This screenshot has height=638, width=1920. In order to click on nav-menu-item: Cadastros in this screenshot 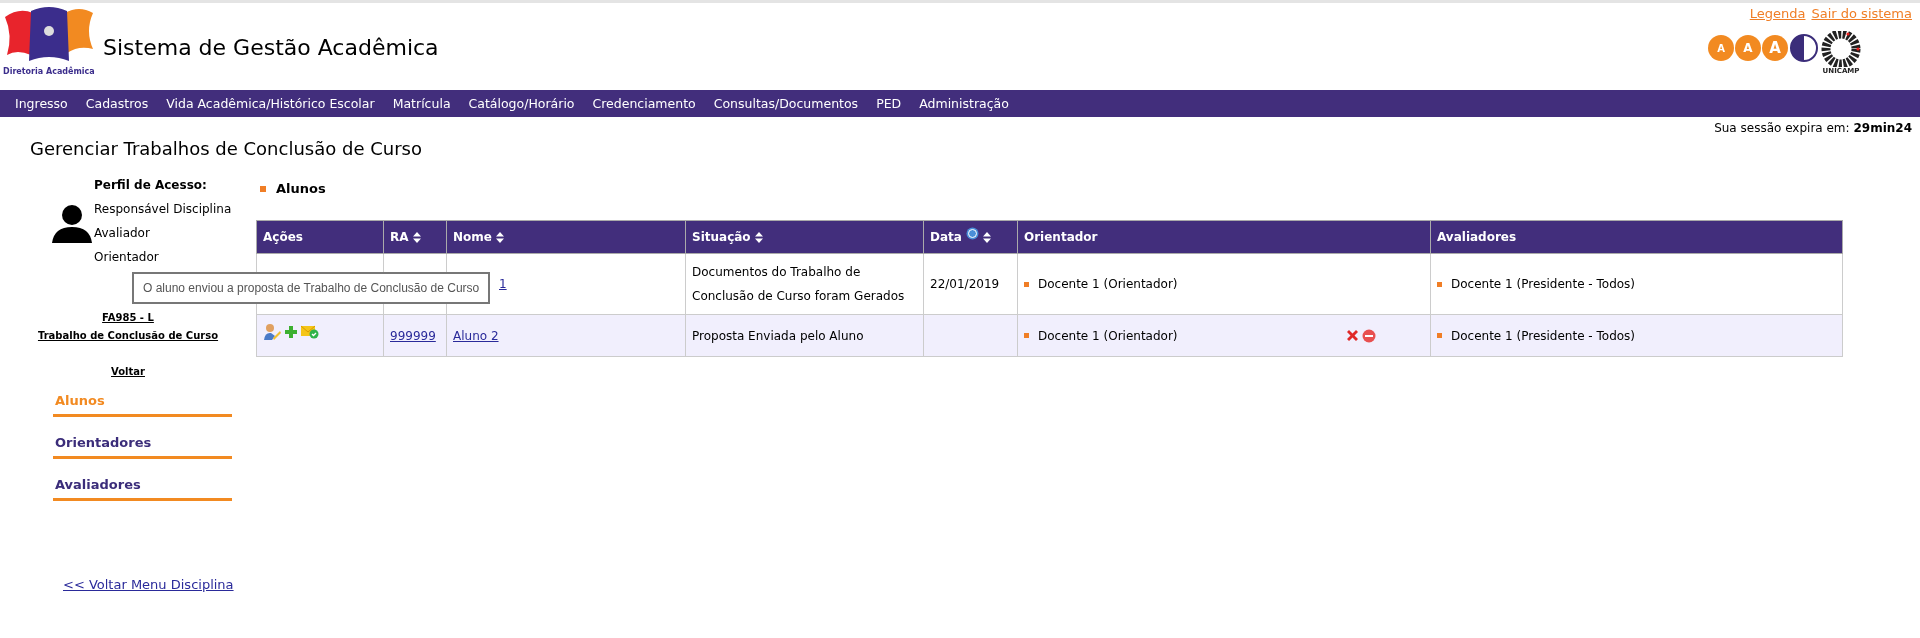, I will do `click(117, 103)`.